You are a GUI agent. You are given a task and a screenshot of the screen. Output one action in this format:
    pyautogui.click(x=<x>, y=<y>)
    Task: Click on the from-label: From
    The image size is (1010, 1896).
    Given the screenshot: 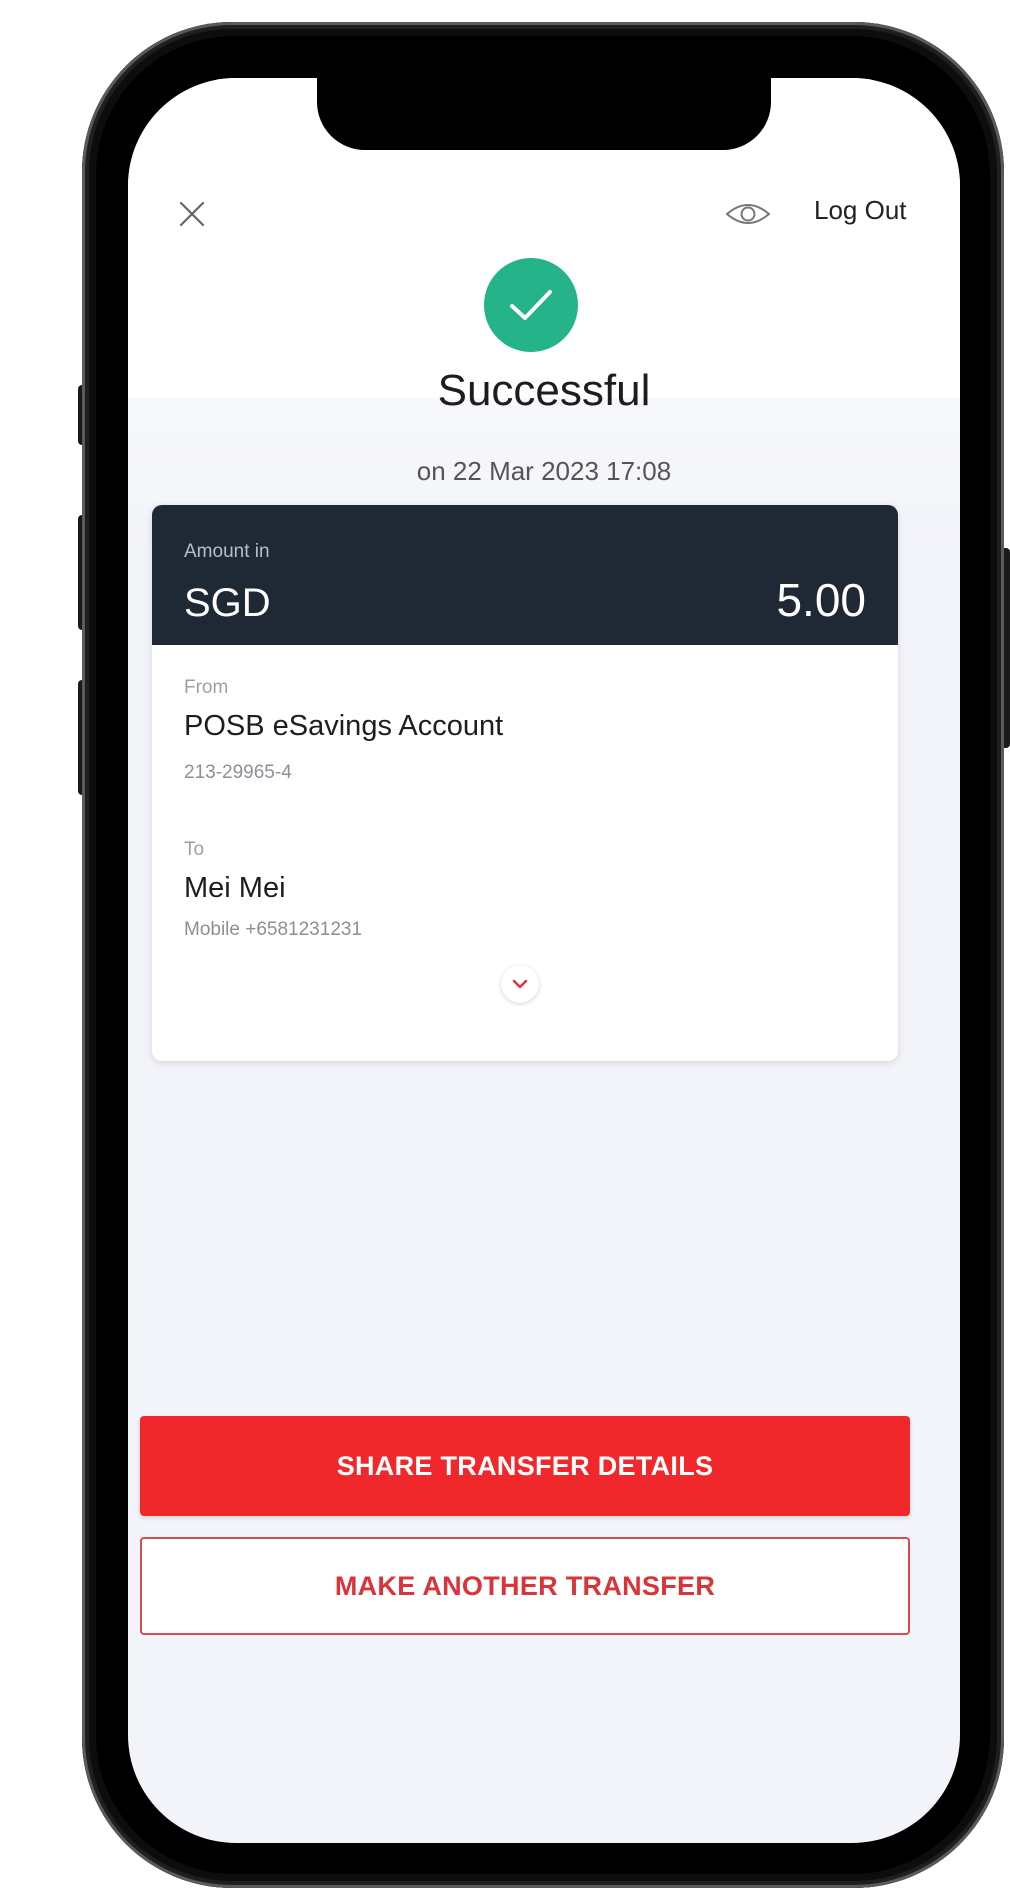 What is the action you would take?
    pyautogui.click(x=206, y=687)
    